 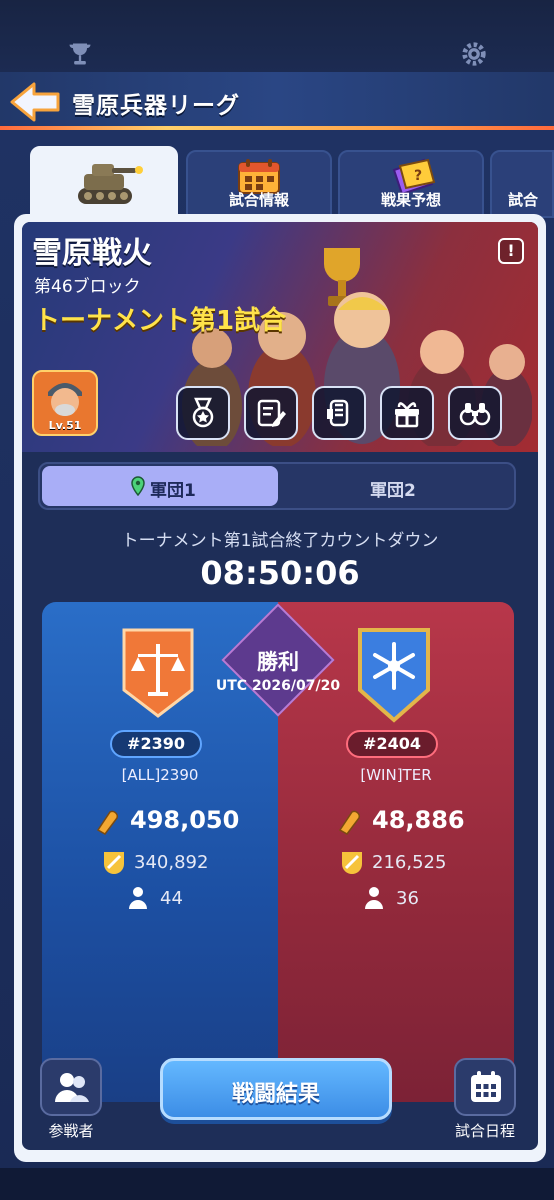 What do you see at coordinates (396, 775) in the screenshot?
I see `right-alliance-name: [WIN]TER` at bounding box center [396, 775].